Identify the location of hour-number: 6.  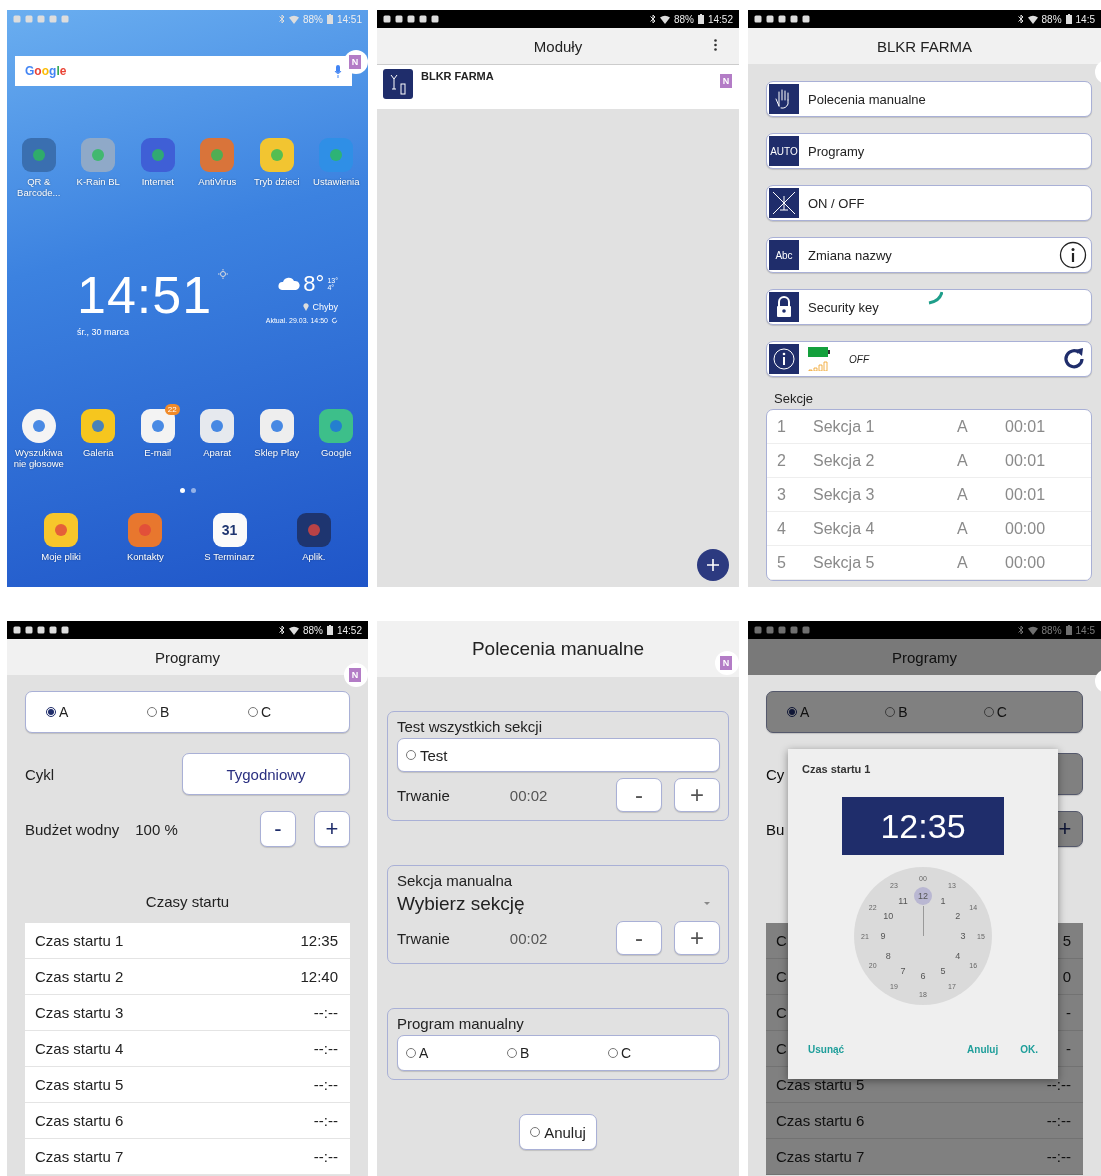
(923, 976).